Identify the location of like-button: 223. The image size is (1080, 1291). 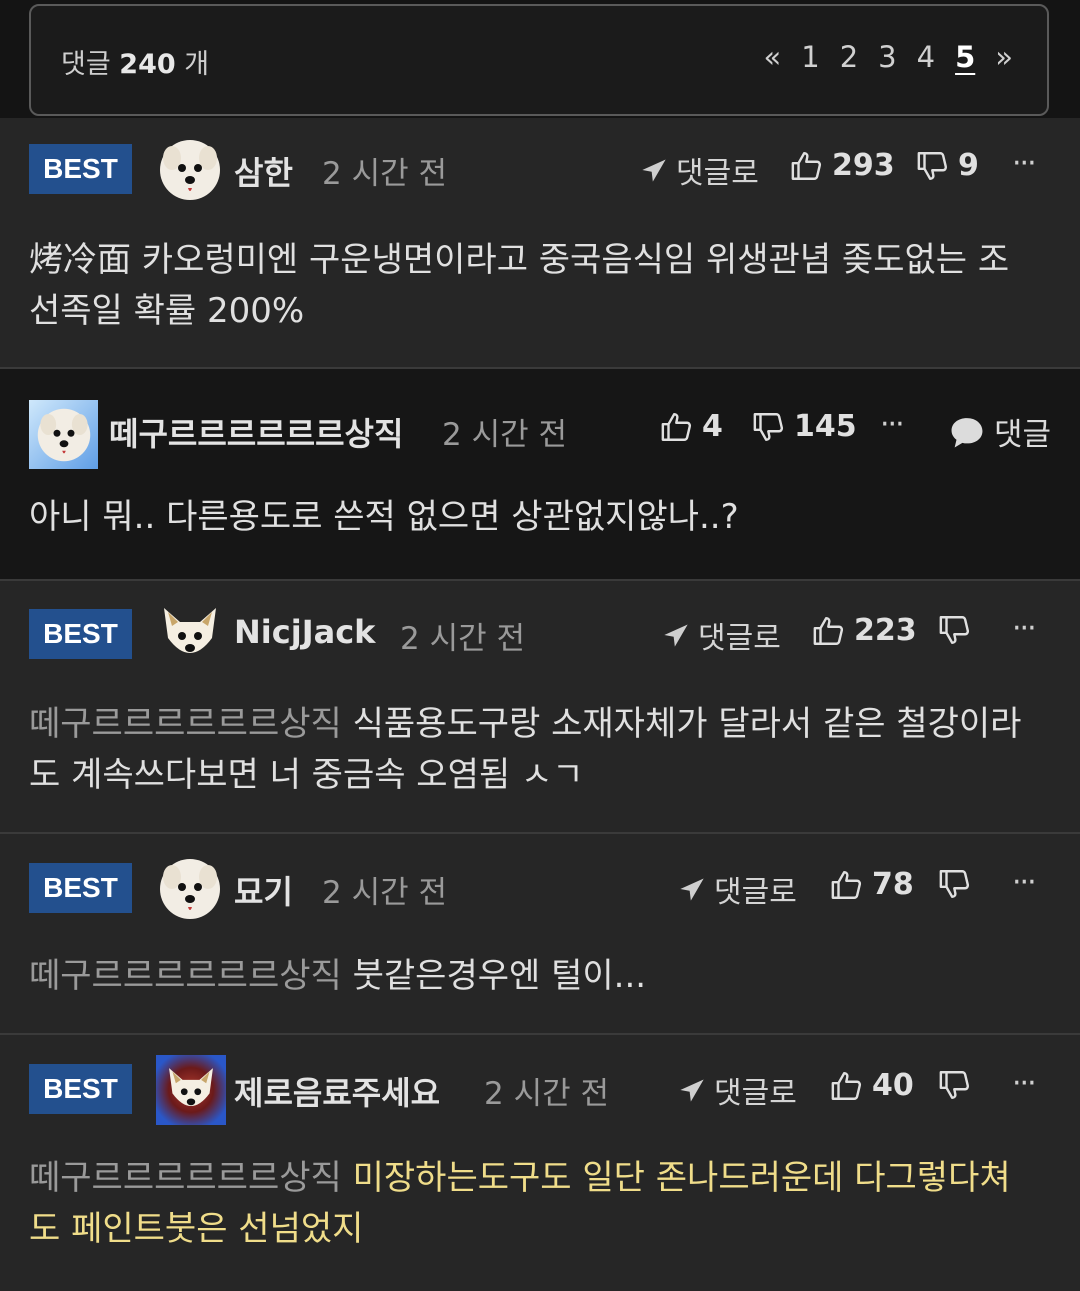
(864, 630).